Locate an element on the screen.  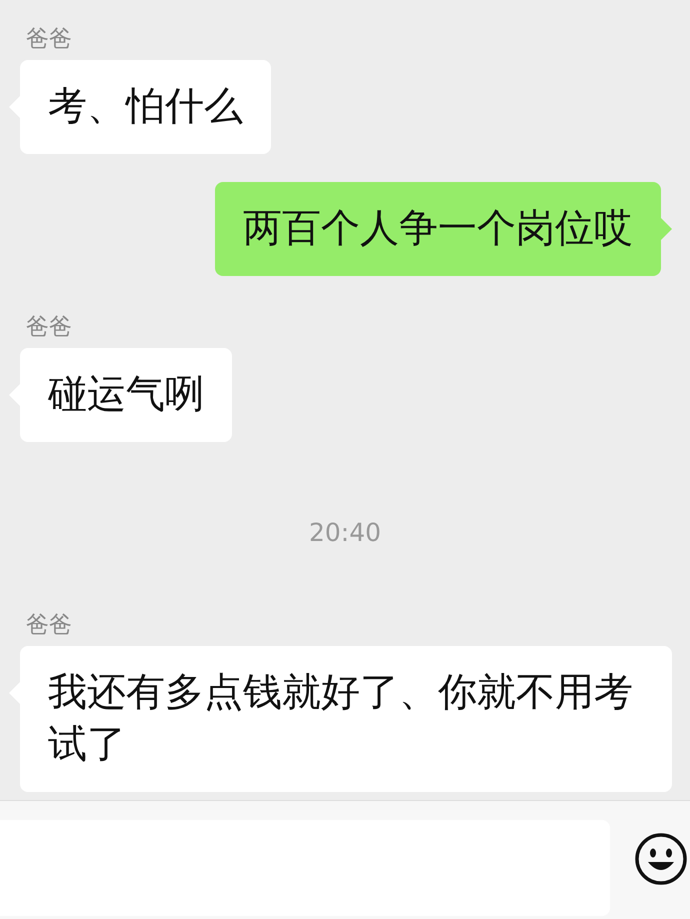
bubble-tail is located at coordinates (666, 229).